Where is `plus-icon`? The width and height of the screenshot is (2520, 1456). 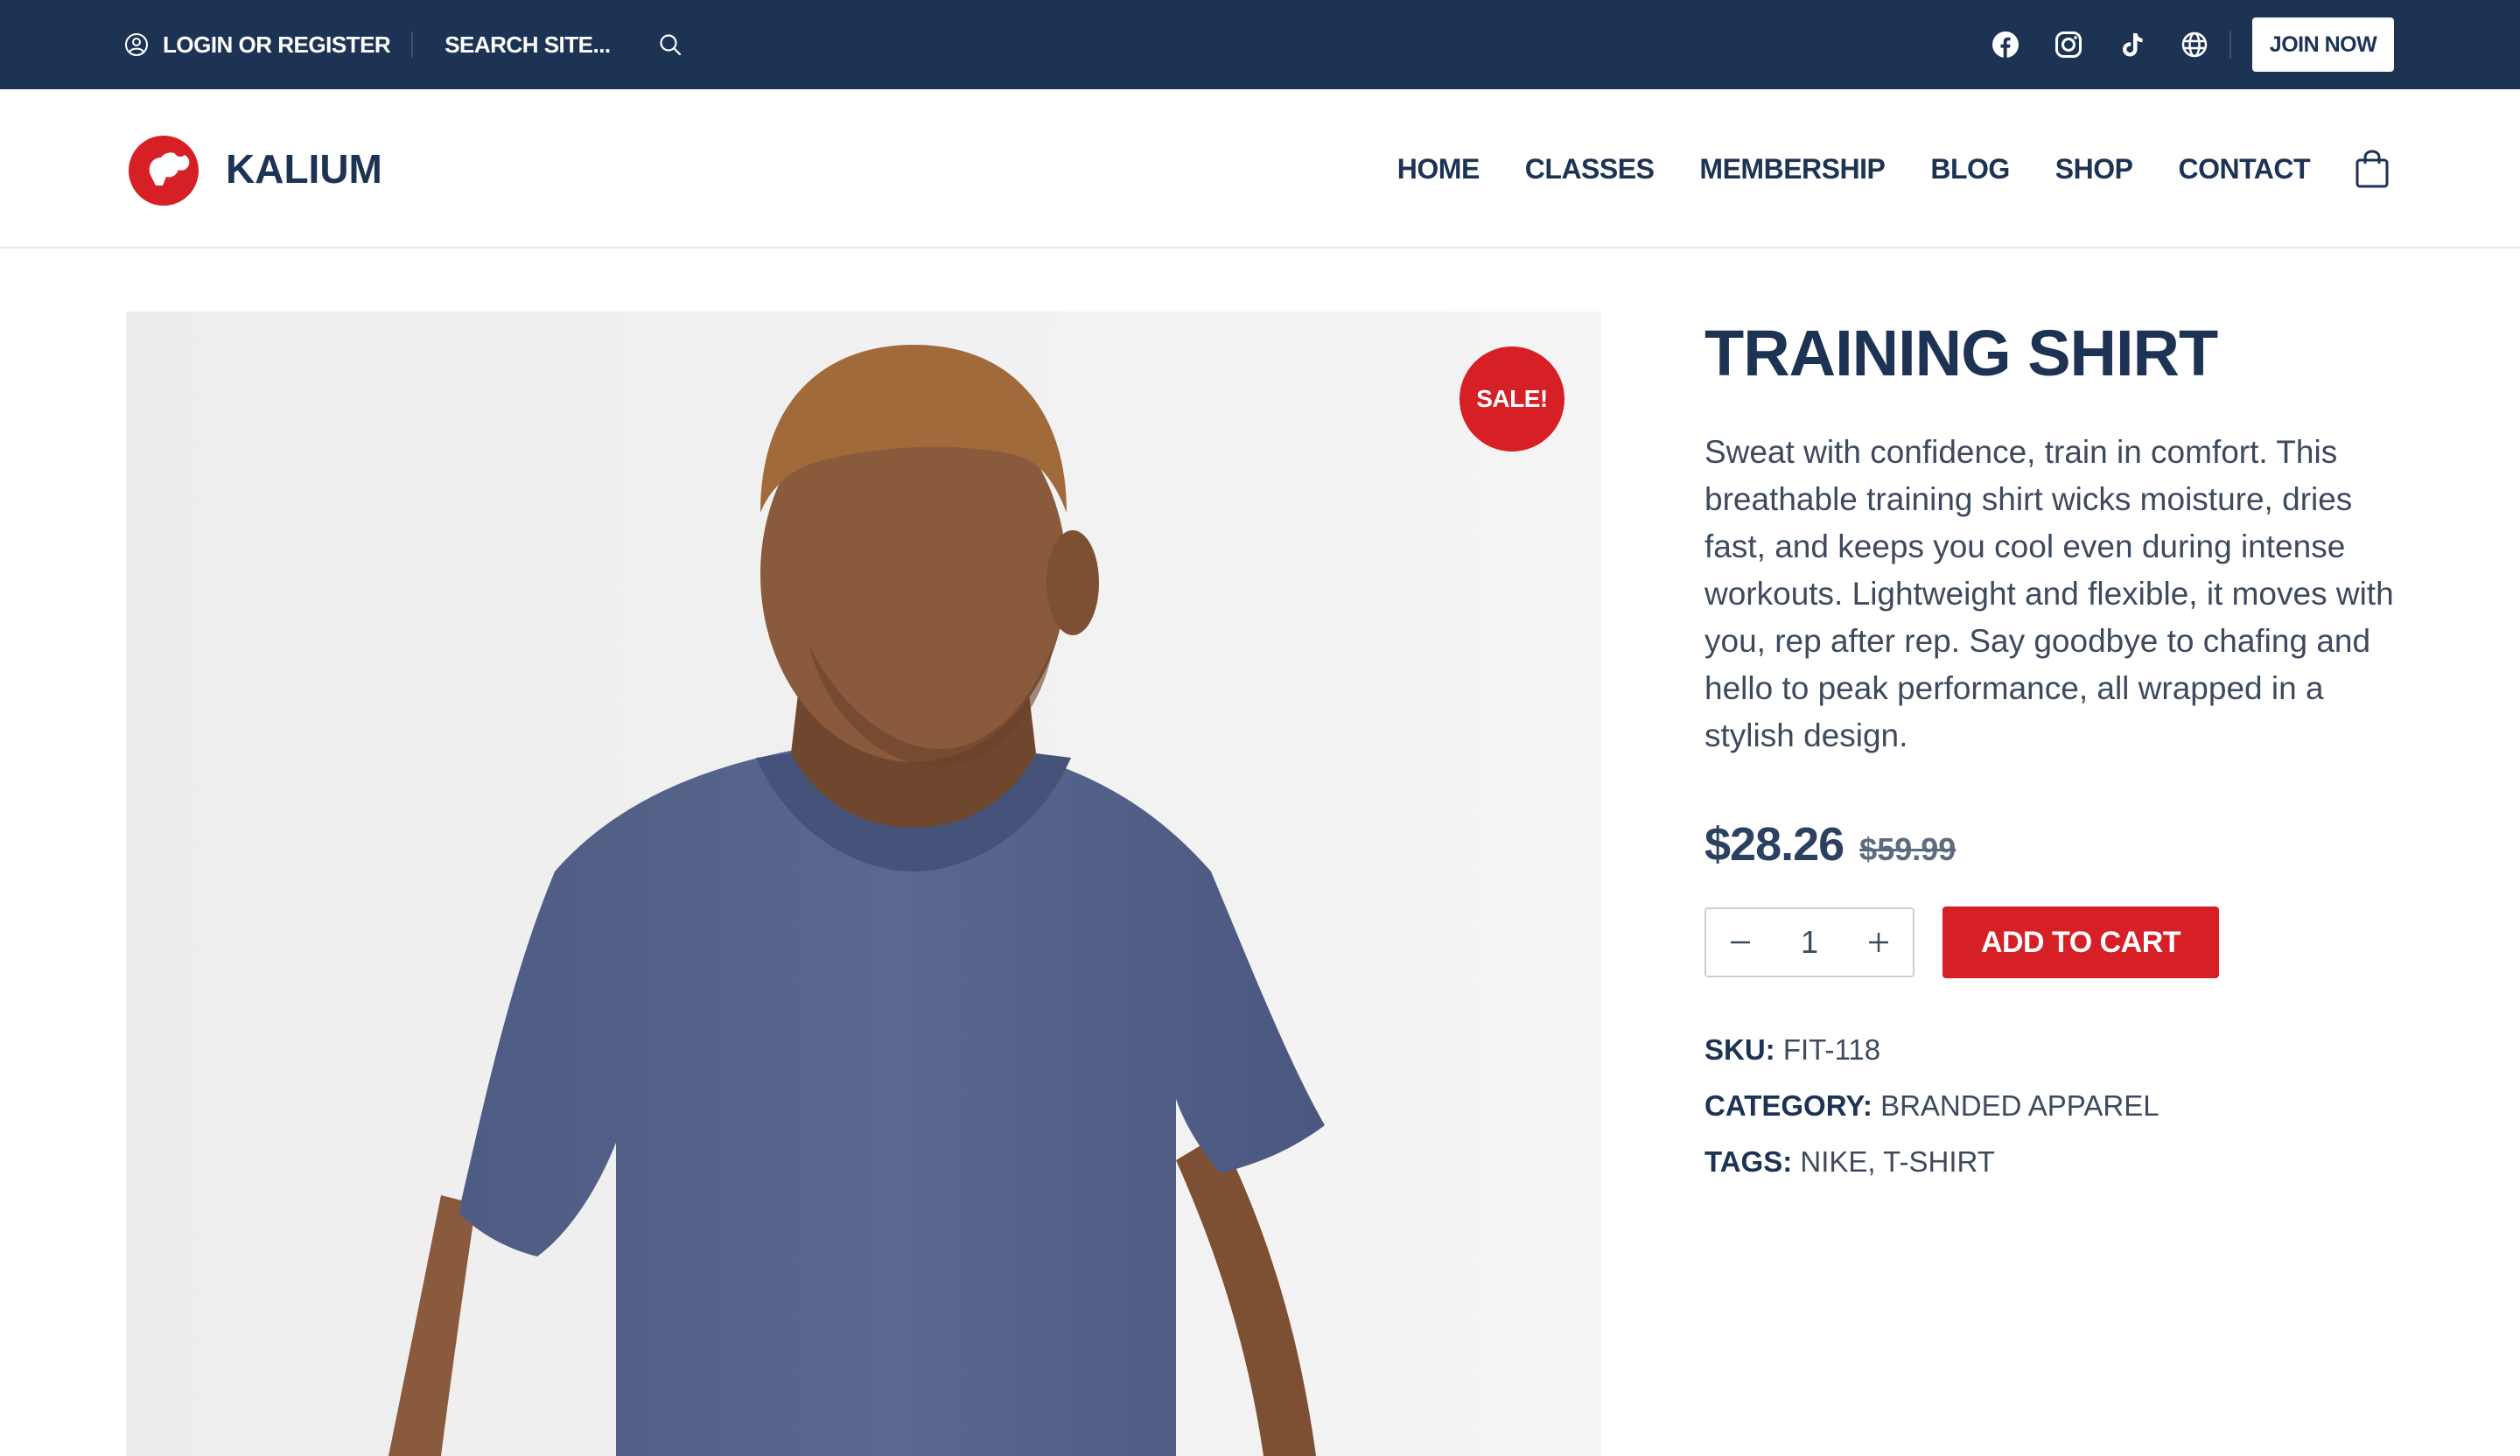
plus-icon is located at coordinates (1879, 942).